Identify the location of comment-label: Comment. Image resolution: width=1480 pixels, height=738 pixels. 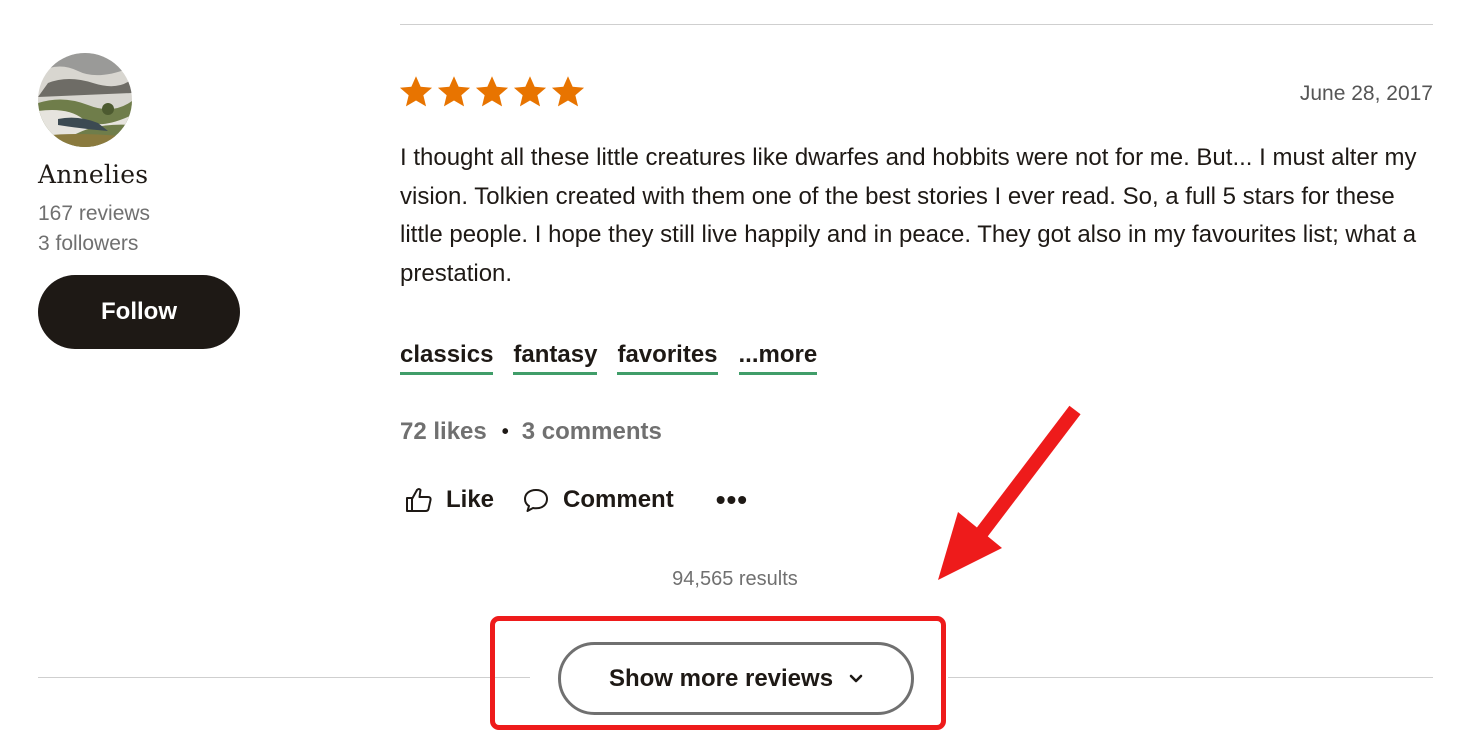
(618, 499).